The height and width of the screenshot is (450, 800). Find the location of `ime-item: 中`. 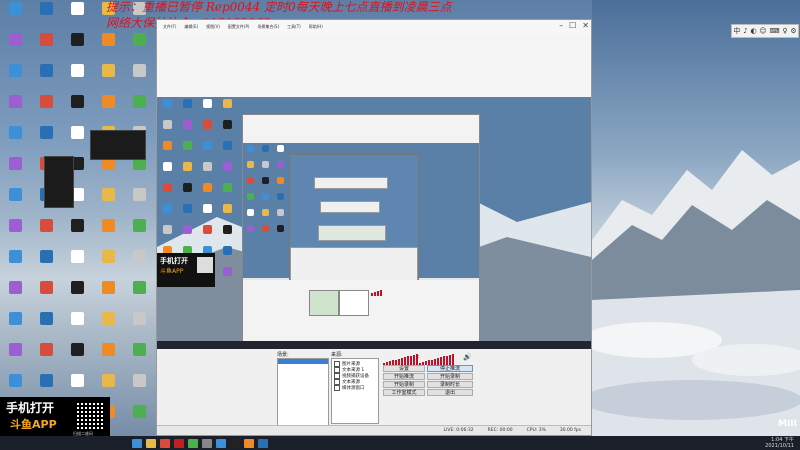

ime-item: 中 is located at coordinates (736, 31).